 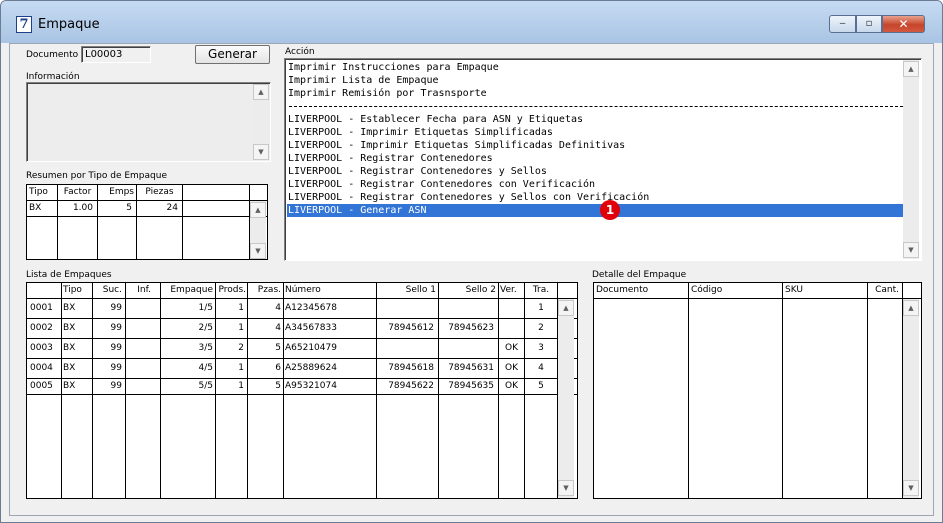 I want to click on lista-cell: 78945612, so click(x=405, y=328).